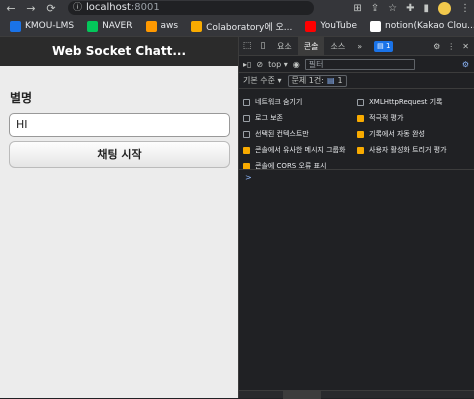 The width and height of the screenshot is (474, 399). Describe the element at coordinates (269, 118) in the screenshot. I see `setting-label: 로그 보존` at that location.